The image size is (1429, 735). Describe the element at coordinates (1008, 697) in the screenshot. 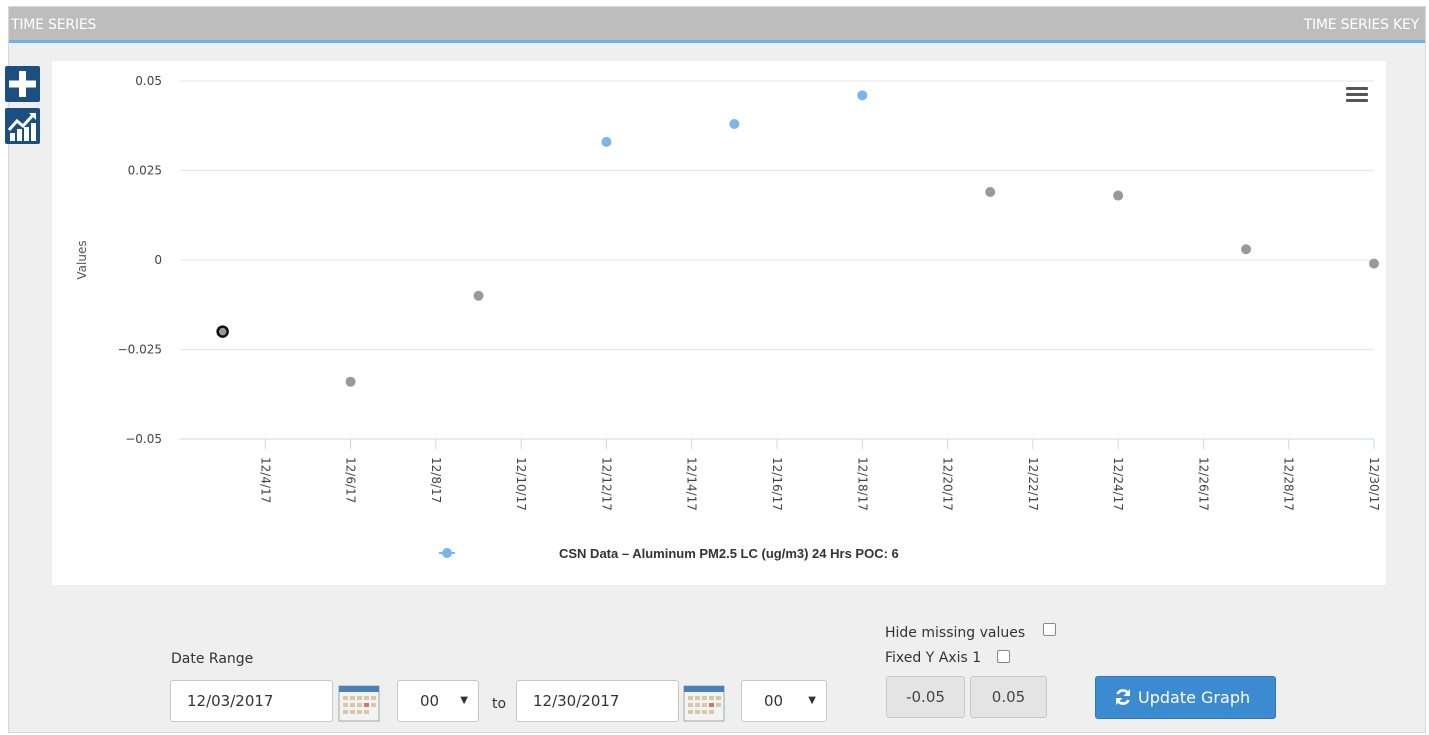

I see `y-max-input: 0.05` at that location.